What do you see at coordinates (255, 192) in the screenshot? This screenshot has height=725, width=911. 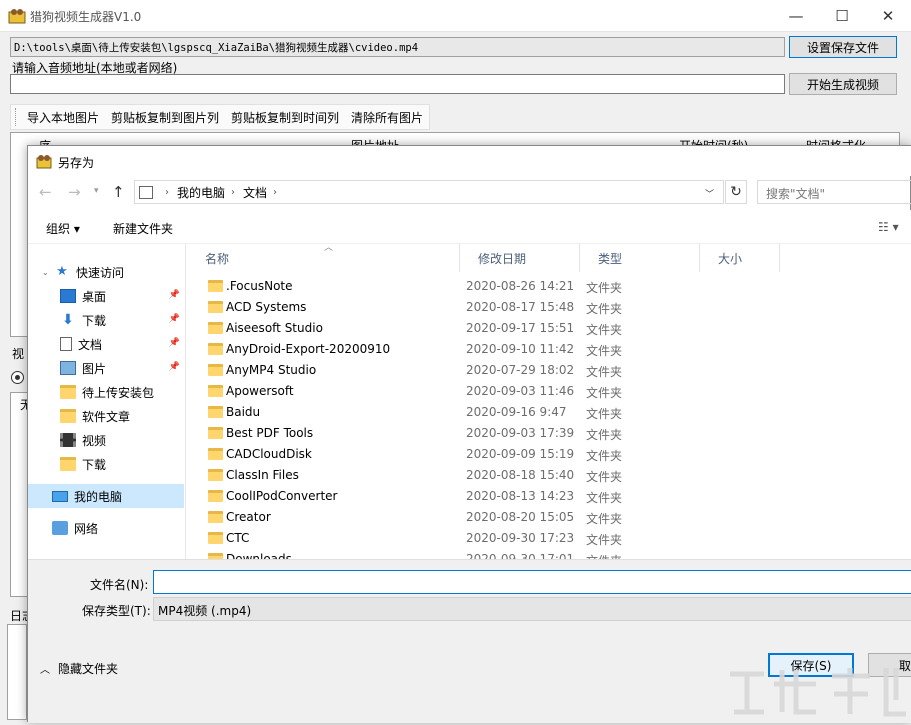 I see `breadcrumb-documents: 文档` at bounding box center [255, 192].